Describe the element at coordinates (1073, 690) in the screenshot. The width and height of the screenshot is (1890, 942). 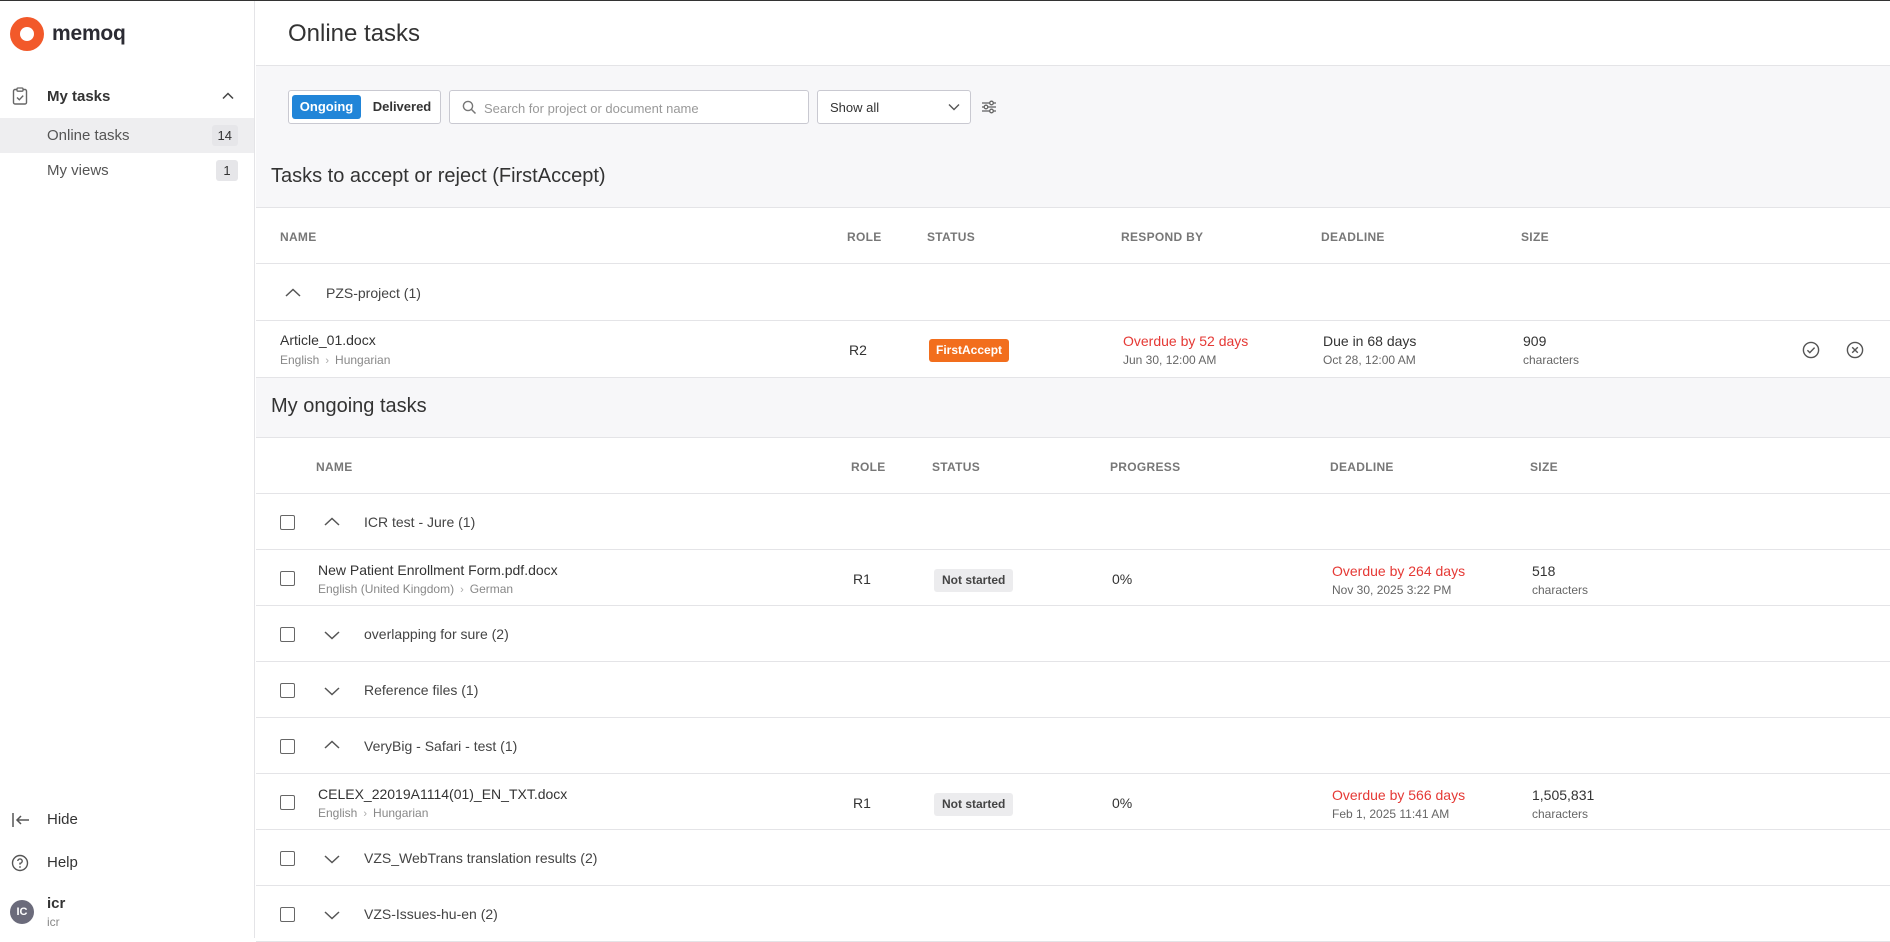
I see `group-row: Reference files (1)` at that location.